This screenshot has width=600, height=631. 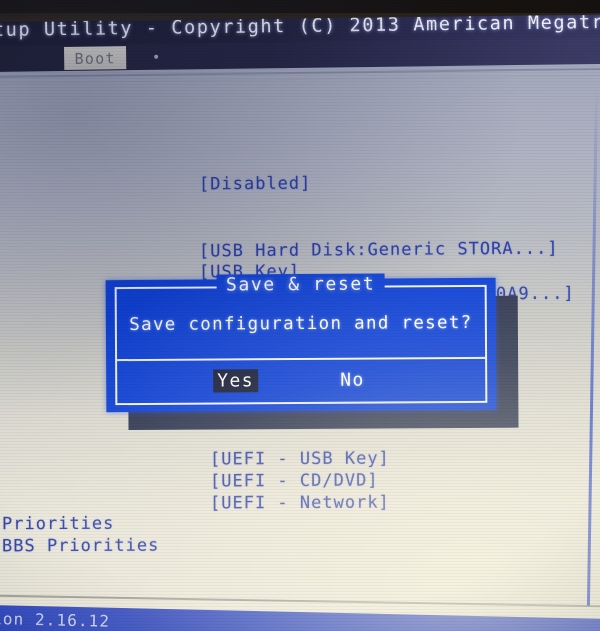 What do you see at coordinates (300, 503) in the screenshot?
I see `option-value-uefi-network: [UEFI - Network]` at bounding box center [300, 503].